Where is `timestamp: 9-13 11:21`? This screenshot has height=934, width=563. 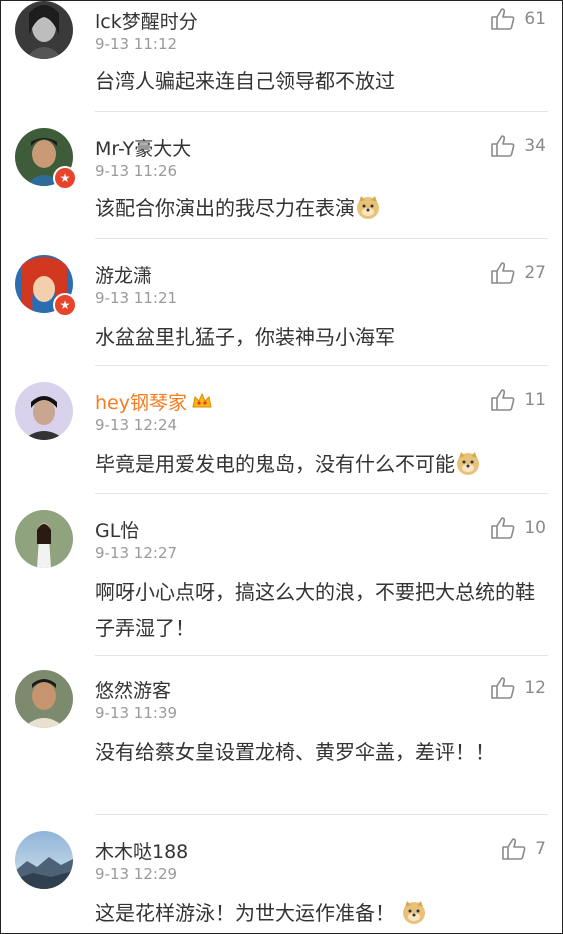
timestamp: 9-13 11:21 is located at coordinates (136, 298).